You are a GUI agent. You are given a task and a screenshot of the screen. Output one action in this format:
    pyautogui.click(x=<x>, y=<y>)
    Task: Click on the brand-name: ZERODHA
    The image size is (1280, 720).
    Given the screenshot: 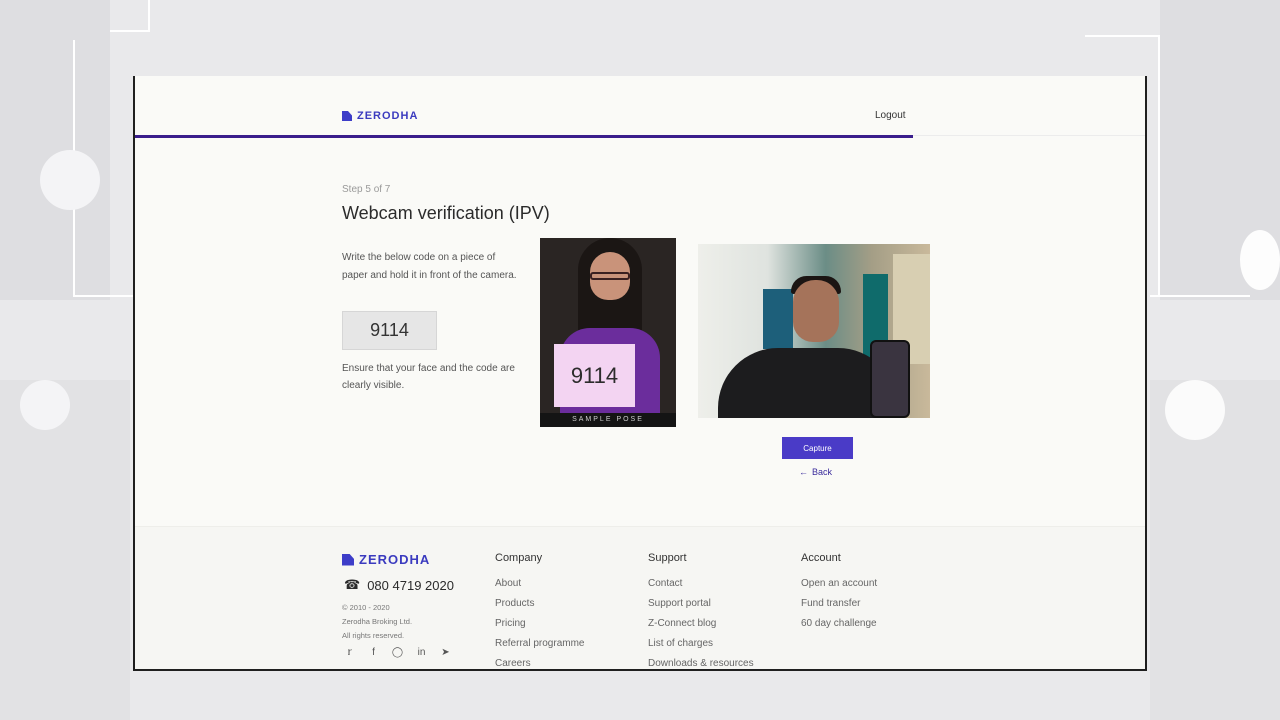 What is the action you would take?
    pyautogui.click(x=388, y=116)
    